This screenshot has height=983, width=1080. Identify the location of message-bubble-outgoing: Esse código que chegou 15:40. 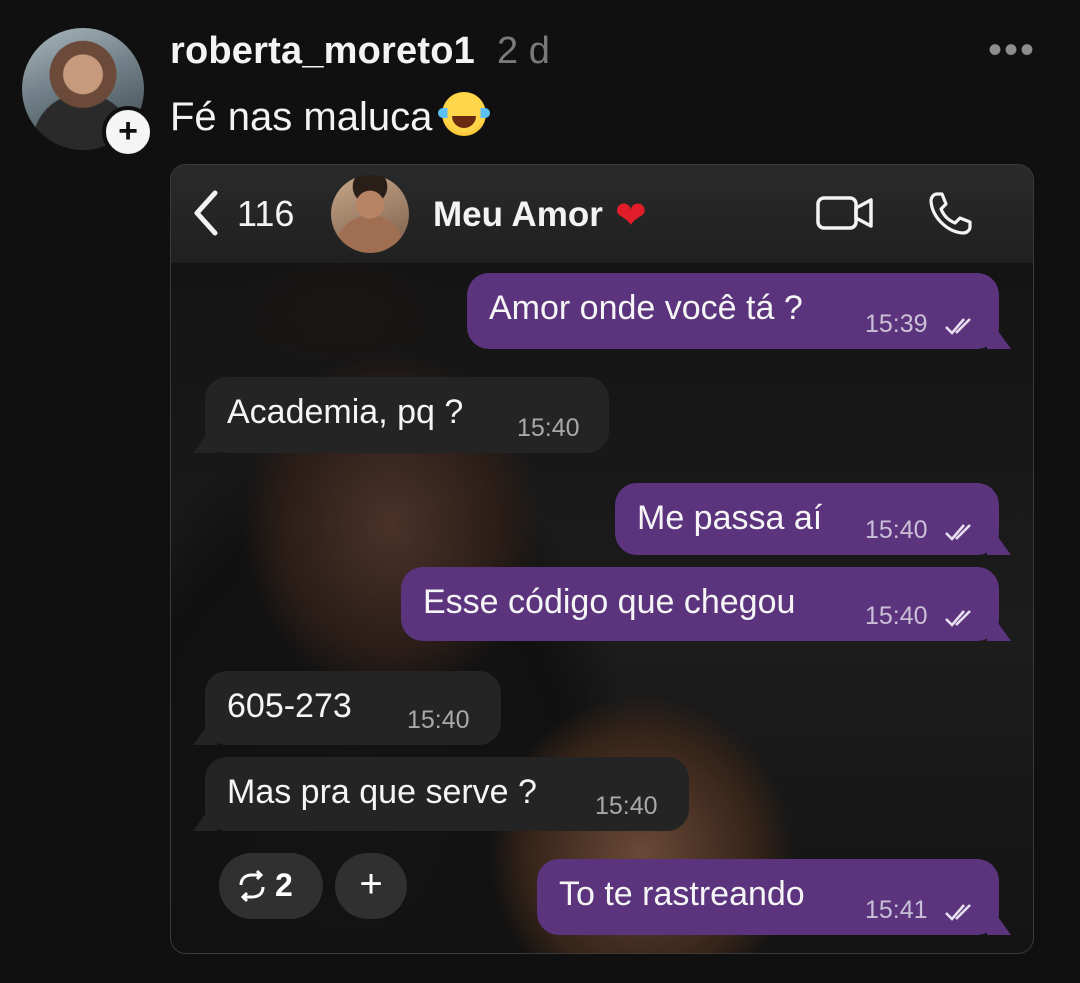
(700, 604).